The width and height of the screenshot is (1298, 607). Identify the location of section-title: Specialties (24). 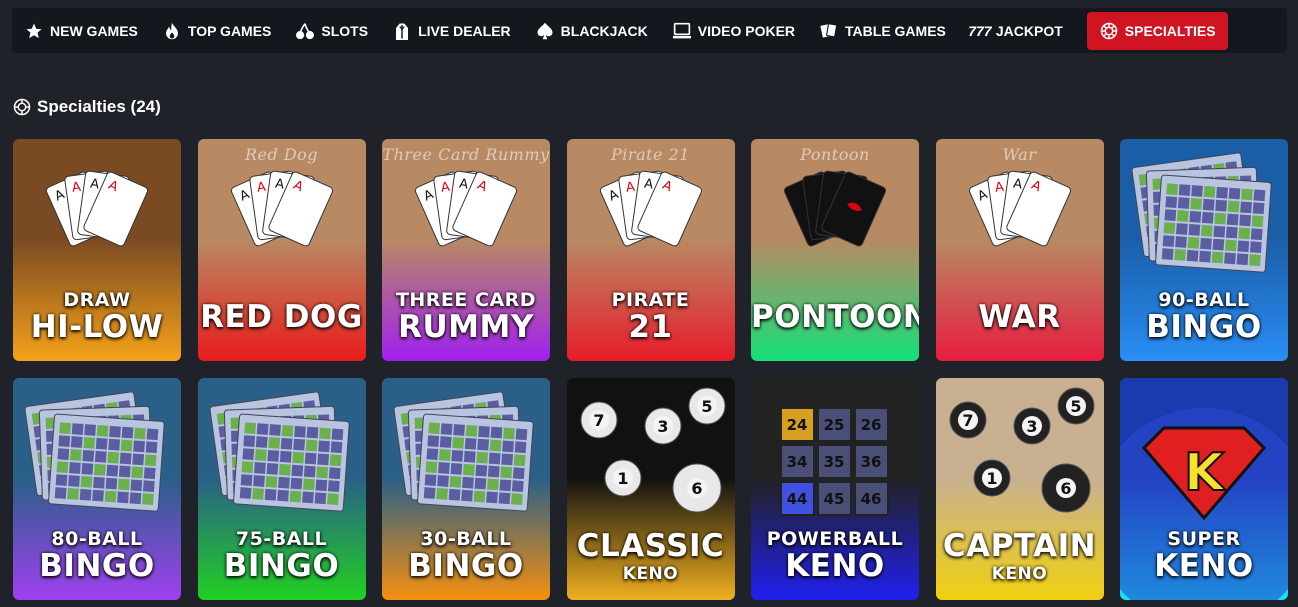
(99, 106).